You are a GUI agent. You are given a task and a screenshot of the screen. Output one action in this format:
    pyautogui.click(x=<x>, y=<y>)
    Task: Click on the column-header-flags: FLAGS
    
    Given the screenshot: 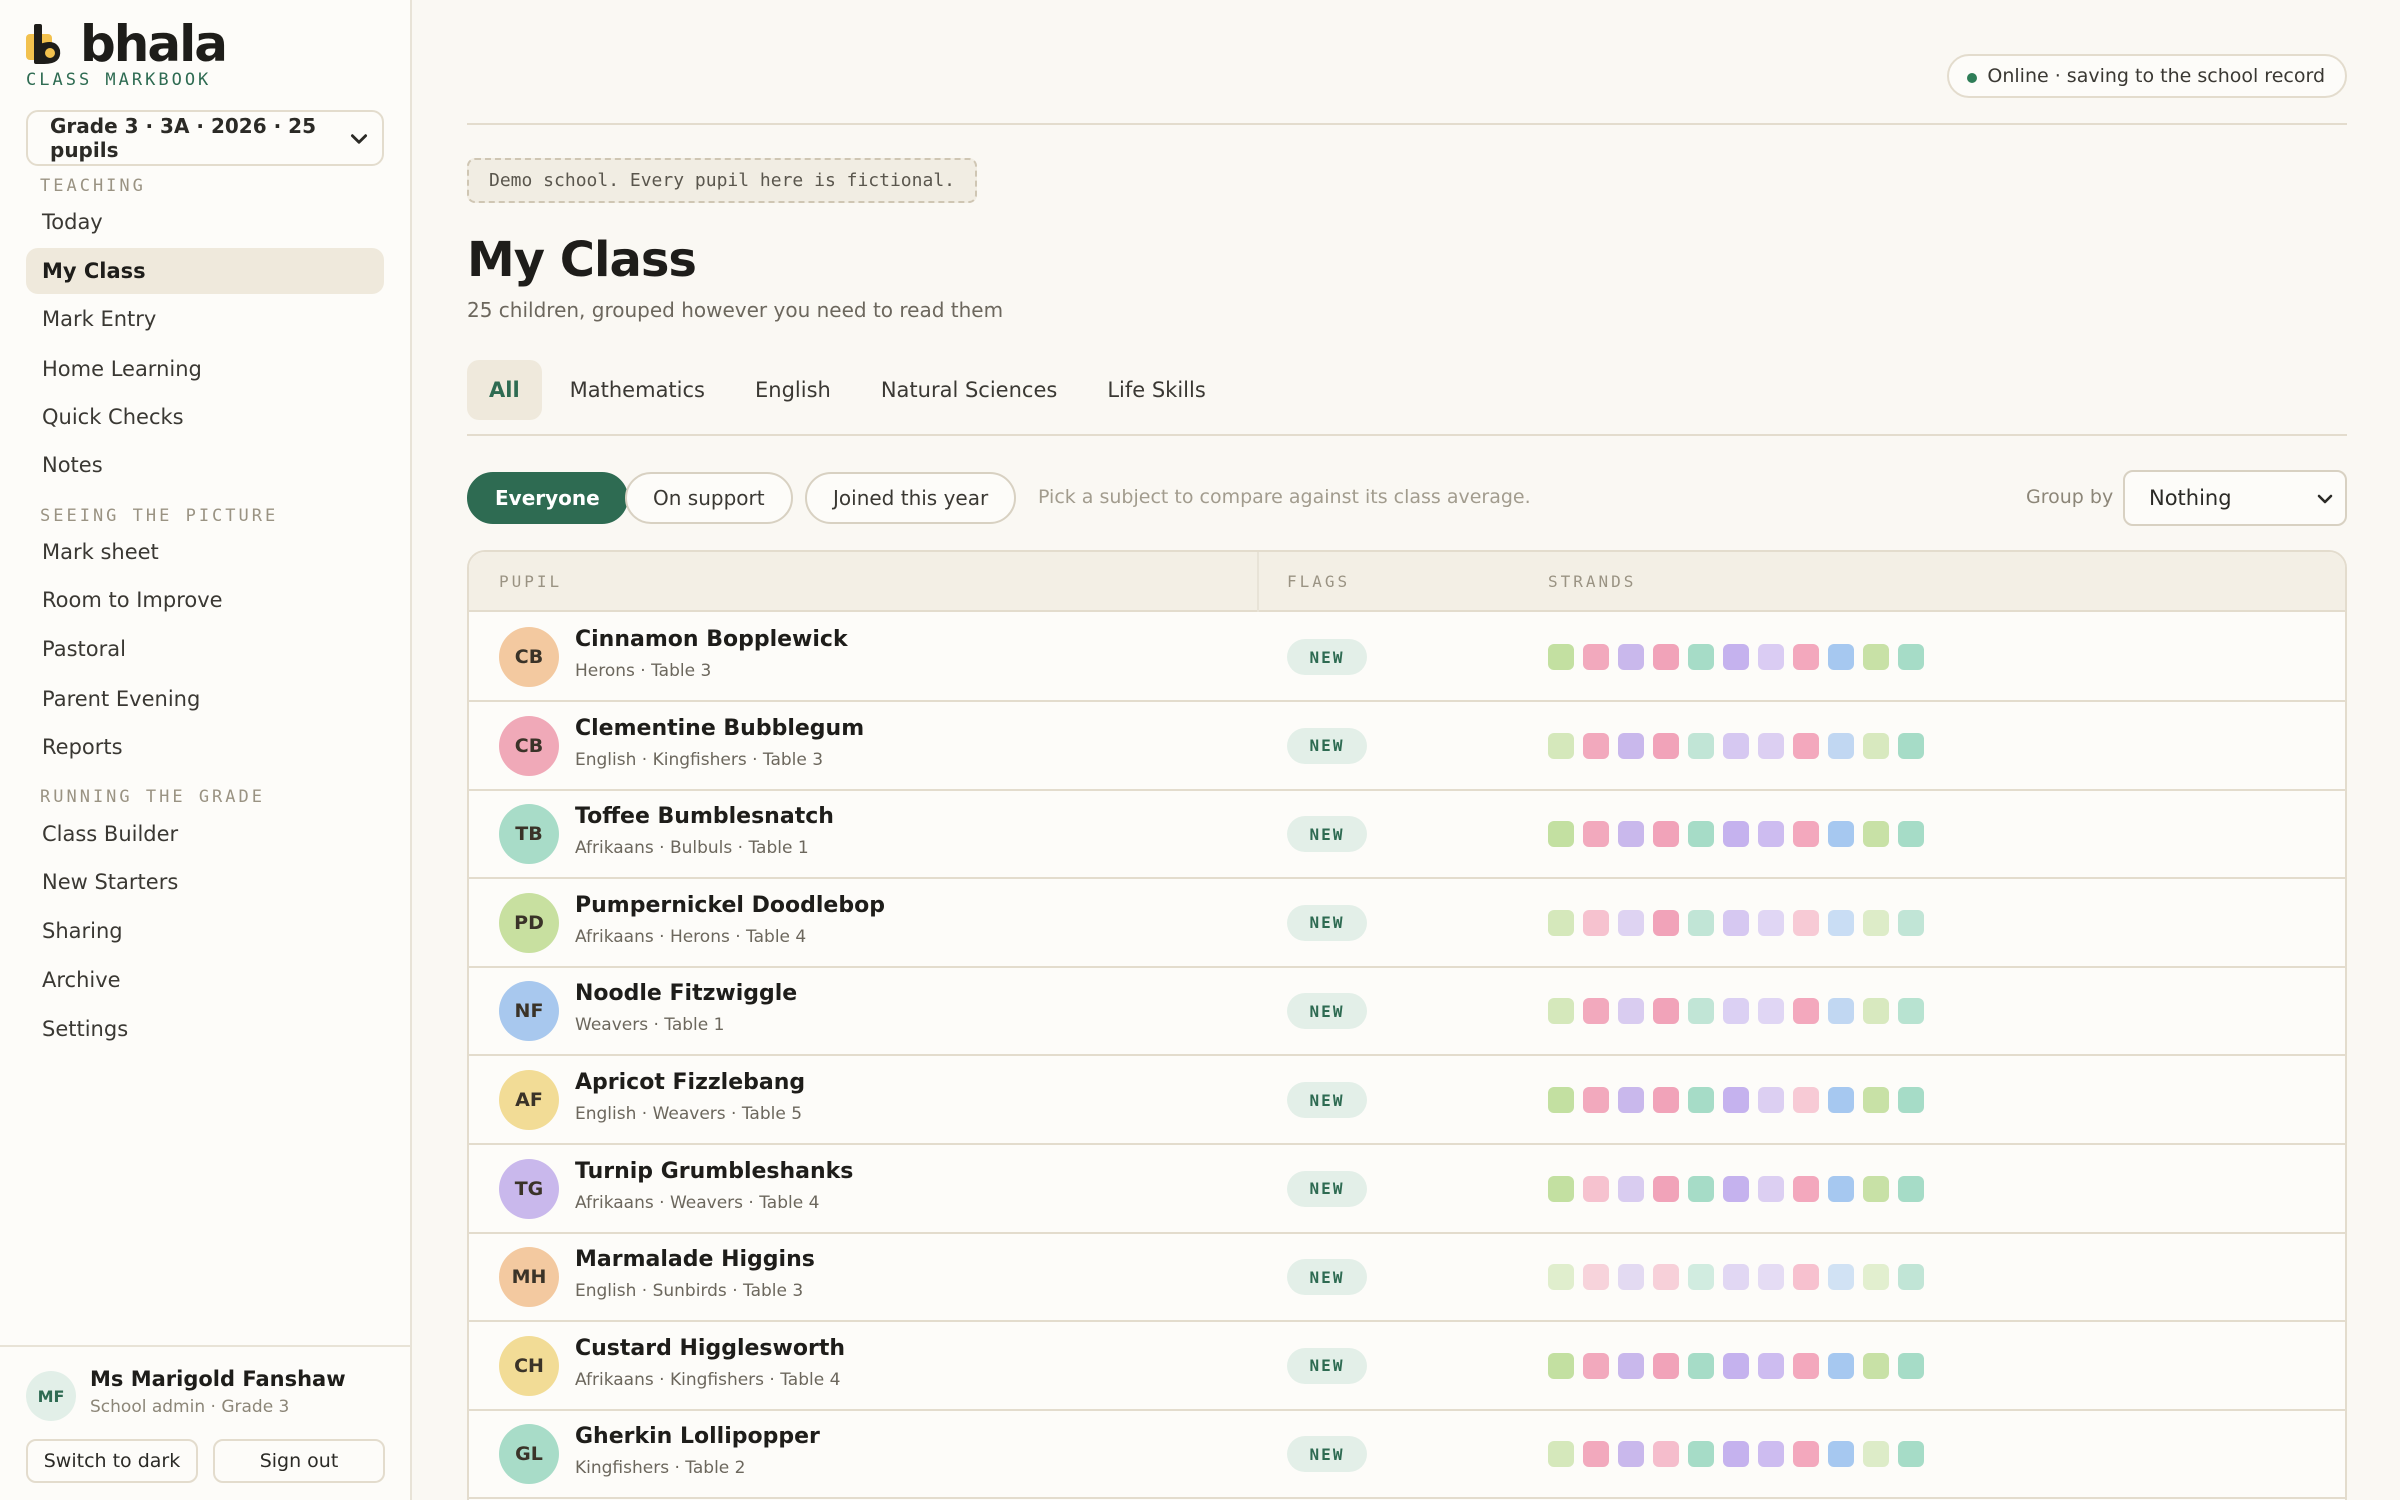 What is the action you would take?
    pyautogui.click(x=1318, y=581)
    